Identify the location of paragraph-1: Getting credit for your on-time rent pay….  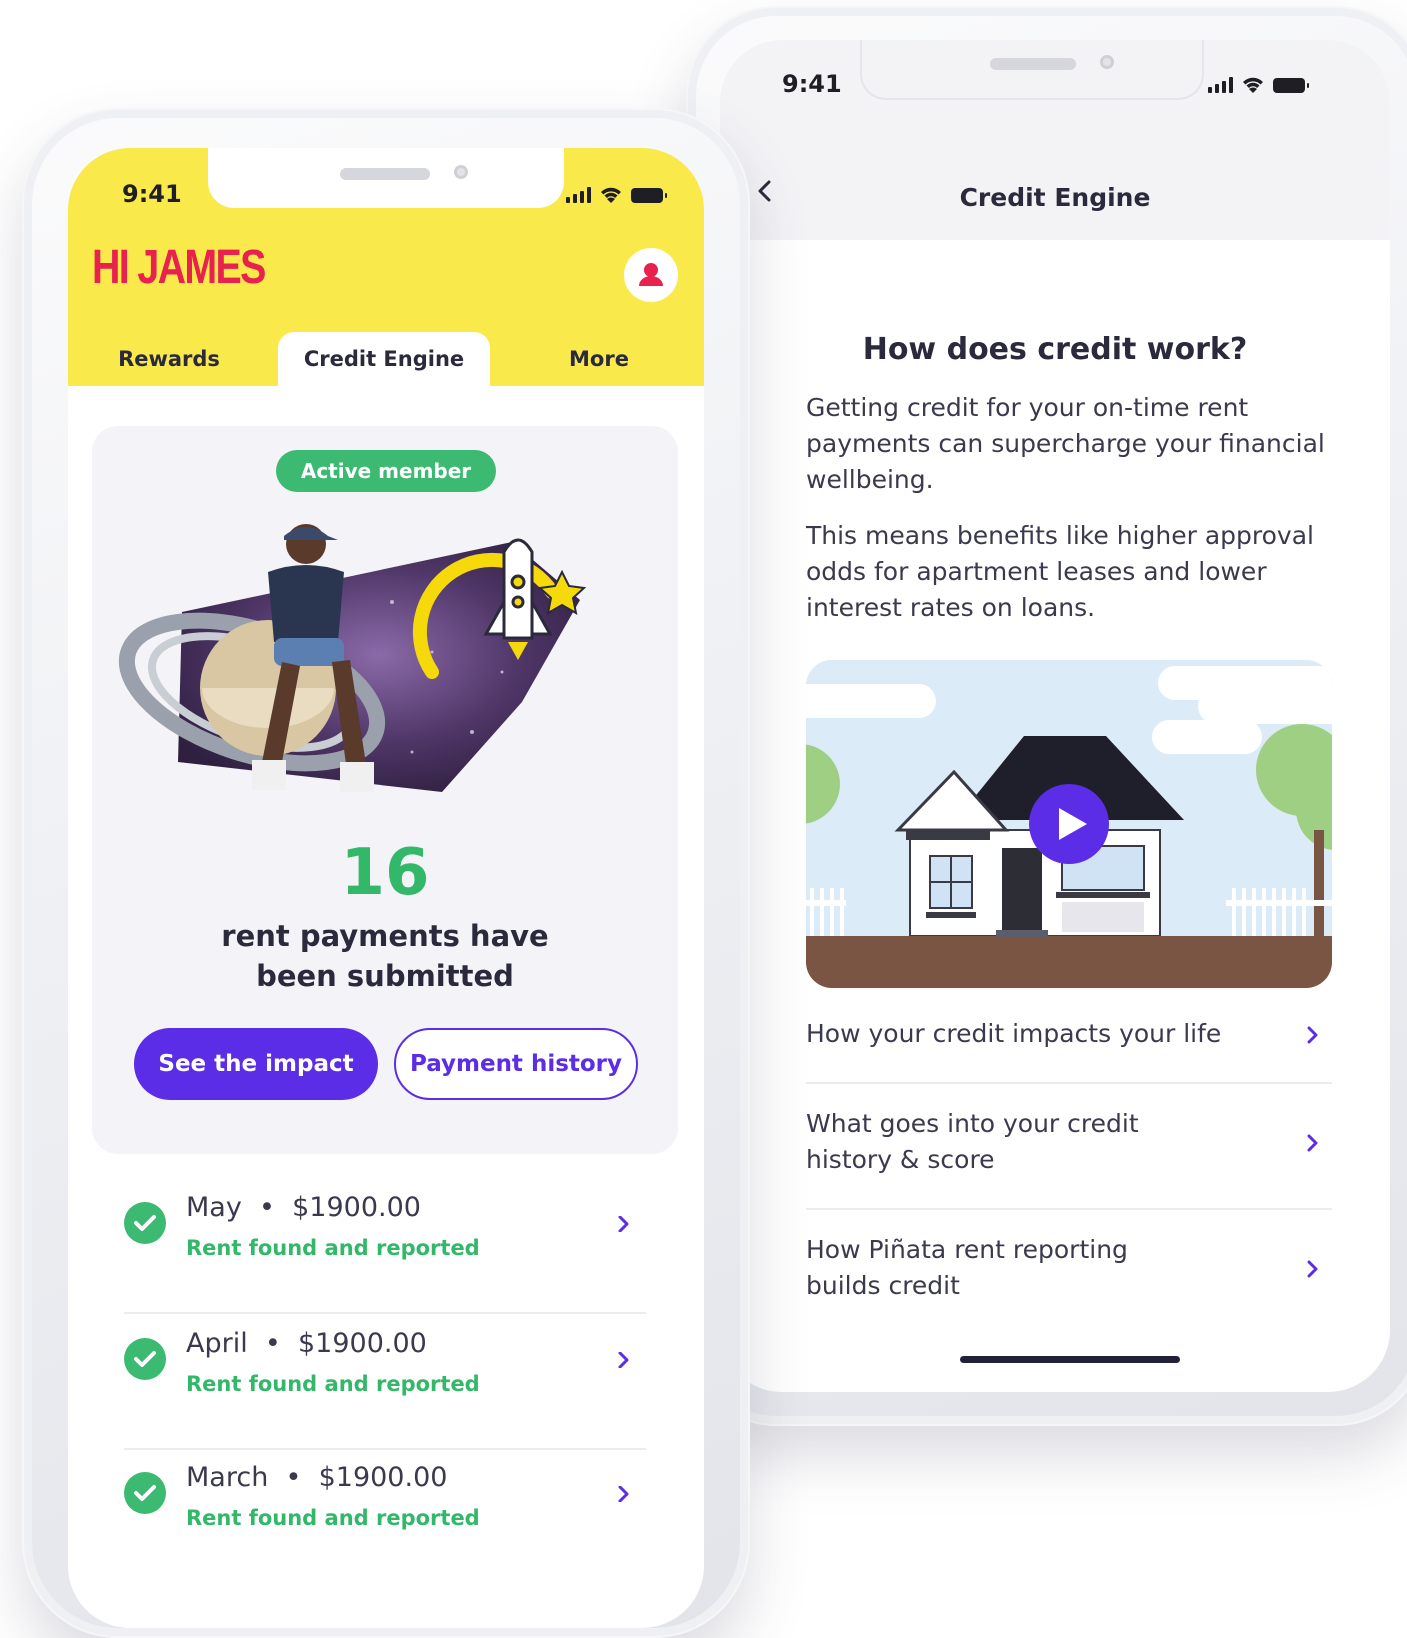
(1065, 443).